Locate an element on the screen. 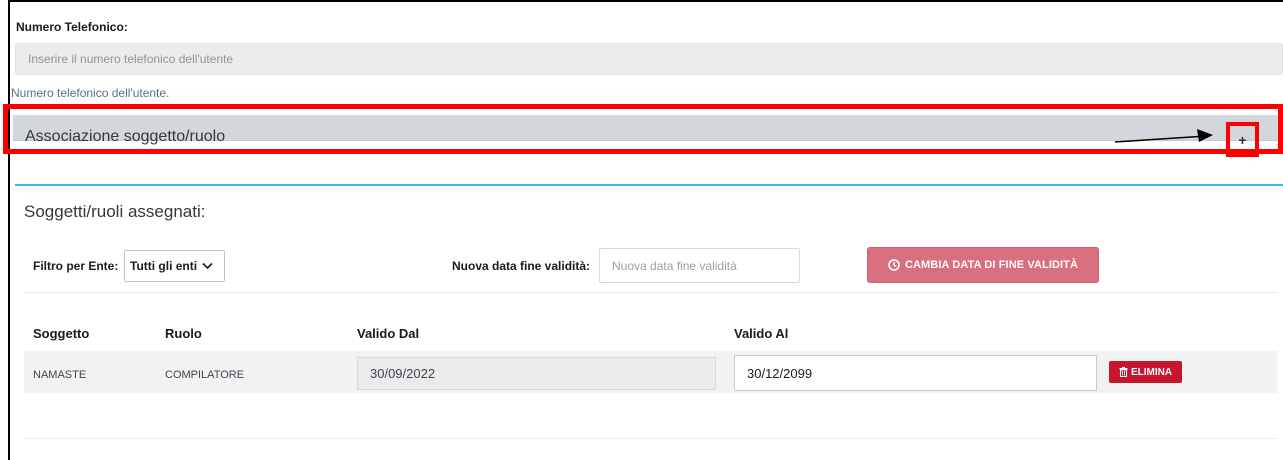  change-date-button: CAMBIA DATA DI FINE VALIDITÀ is located at coordinates (983, 265).